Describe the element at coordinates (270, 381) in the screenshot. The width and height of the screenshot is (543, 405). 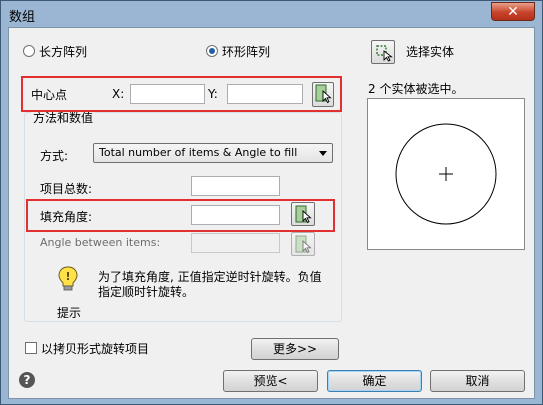
I see `preview-button: 预览<` at that location.